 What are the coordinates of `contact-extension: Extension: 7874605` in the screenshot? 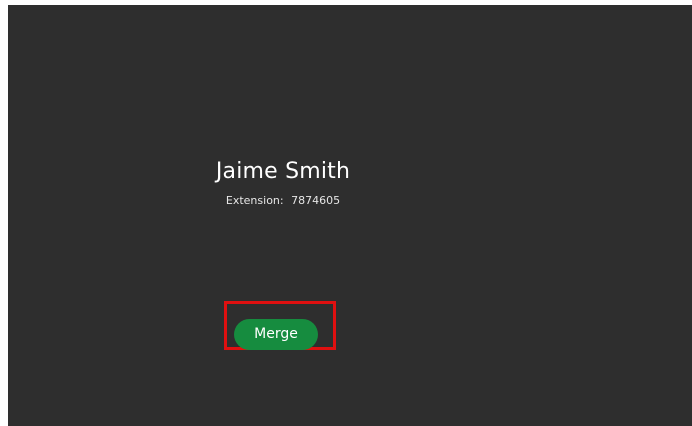 It's located at (283, 201).